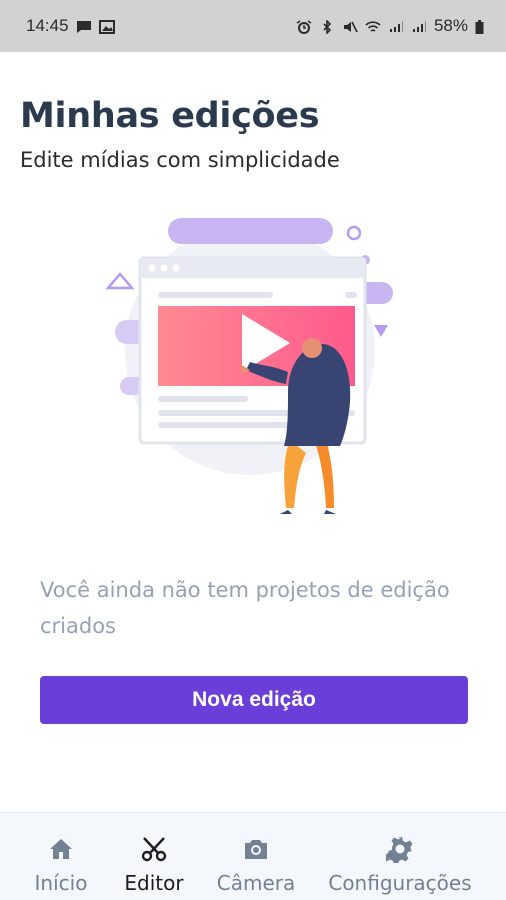  What do you see at coordinates (154, 851) in the screenshot?
I see `scissors-icon` at bounding box center [154, 851].